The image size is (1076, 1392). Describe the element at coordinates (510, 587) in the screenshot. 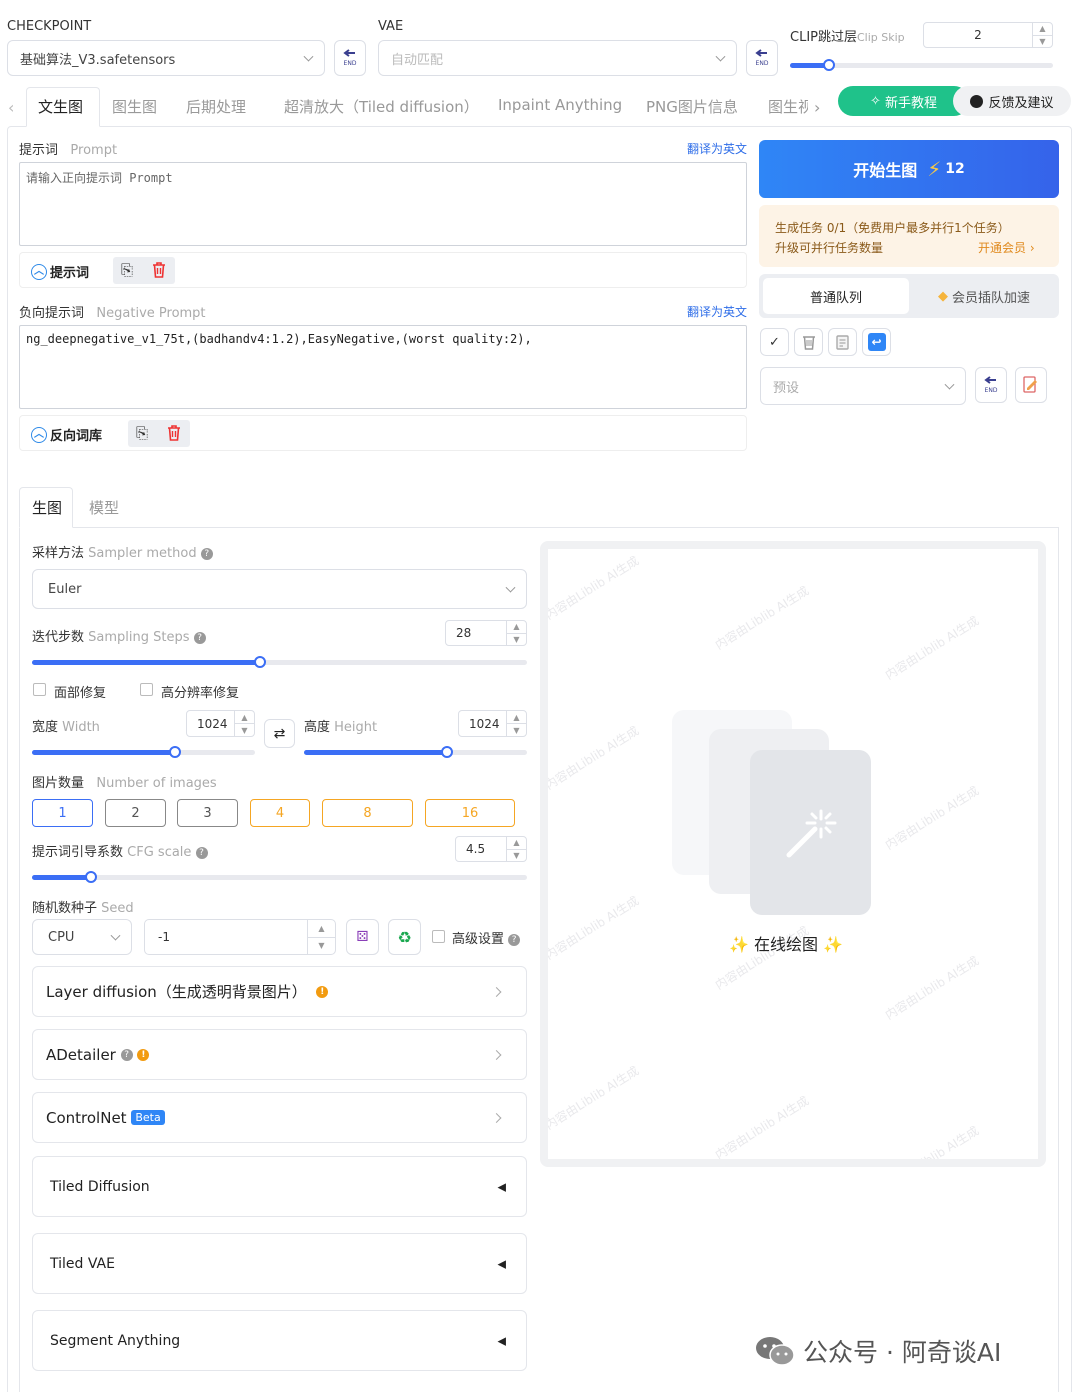

I see `chevron-down-icon` at that location.